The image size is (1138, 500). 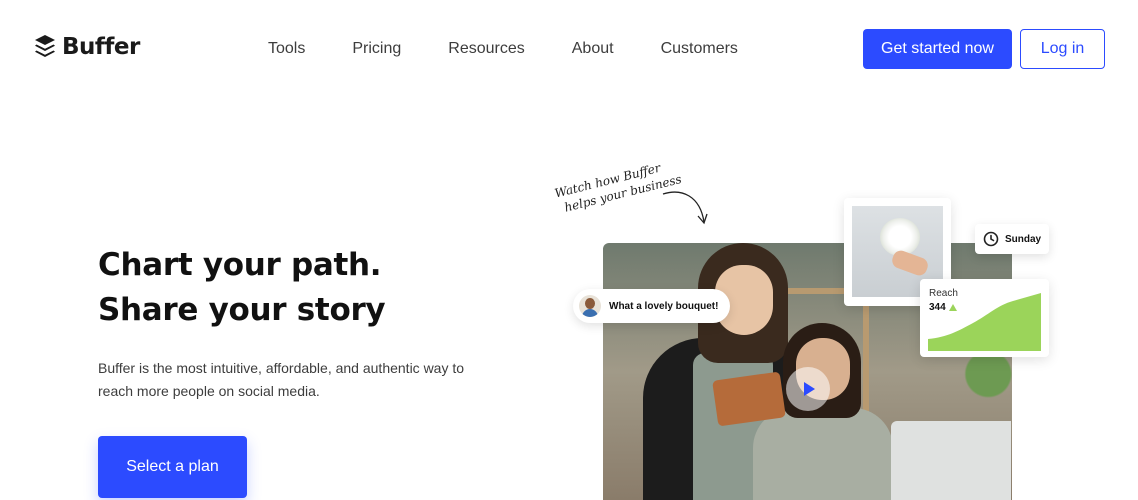 I want to click on nav-tools: Tools, so click(x=286, y=49).